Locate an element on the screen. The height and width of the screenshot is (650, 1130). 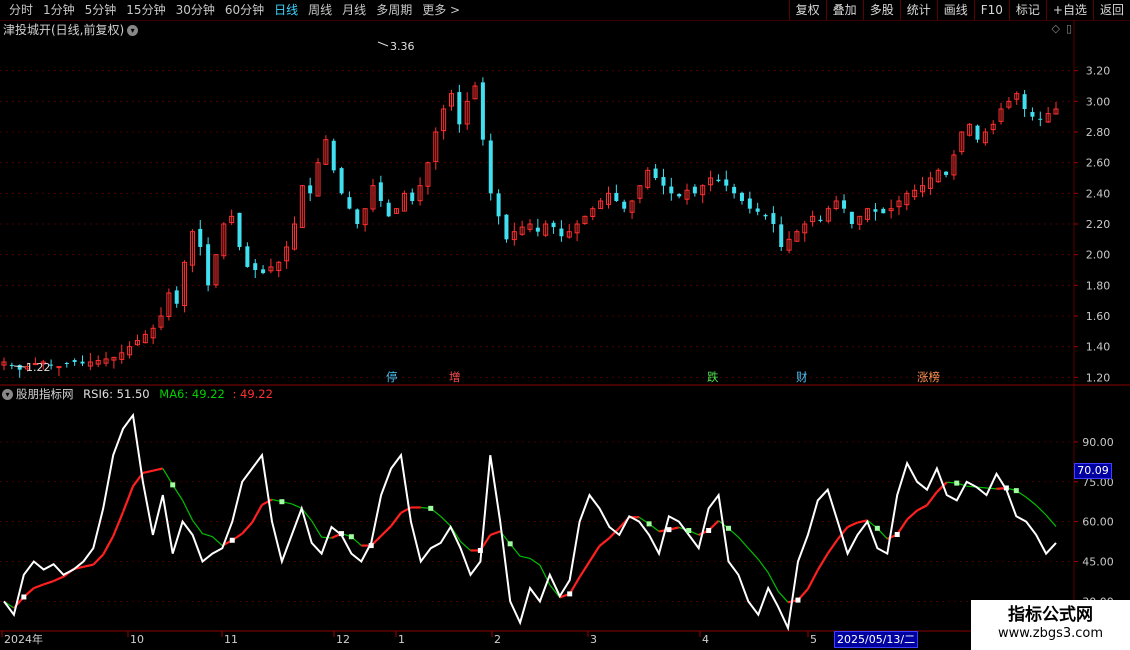
time-tick-label: 11 is located at coordinates (231, 639).